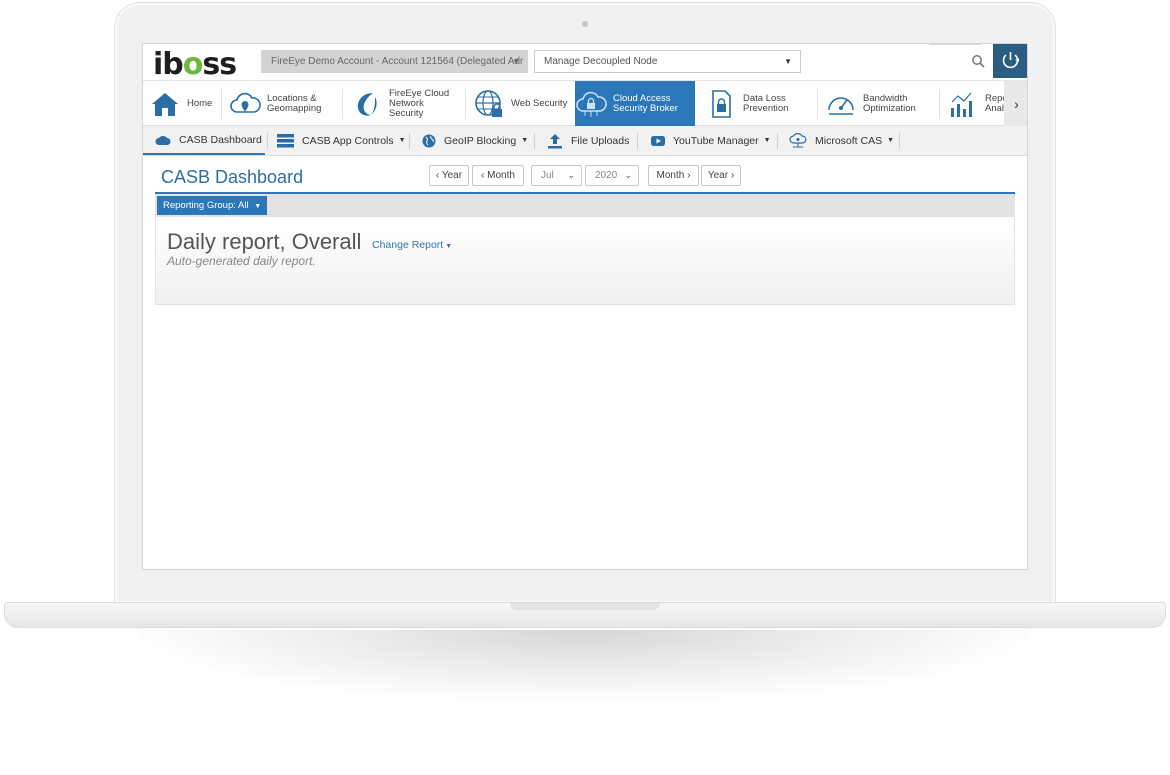 Image resolution: width=1170 pixels, height=775 pixels. Describe the element at coordinates (165, 104) in the screenshot. I see `home-icon` at that location.